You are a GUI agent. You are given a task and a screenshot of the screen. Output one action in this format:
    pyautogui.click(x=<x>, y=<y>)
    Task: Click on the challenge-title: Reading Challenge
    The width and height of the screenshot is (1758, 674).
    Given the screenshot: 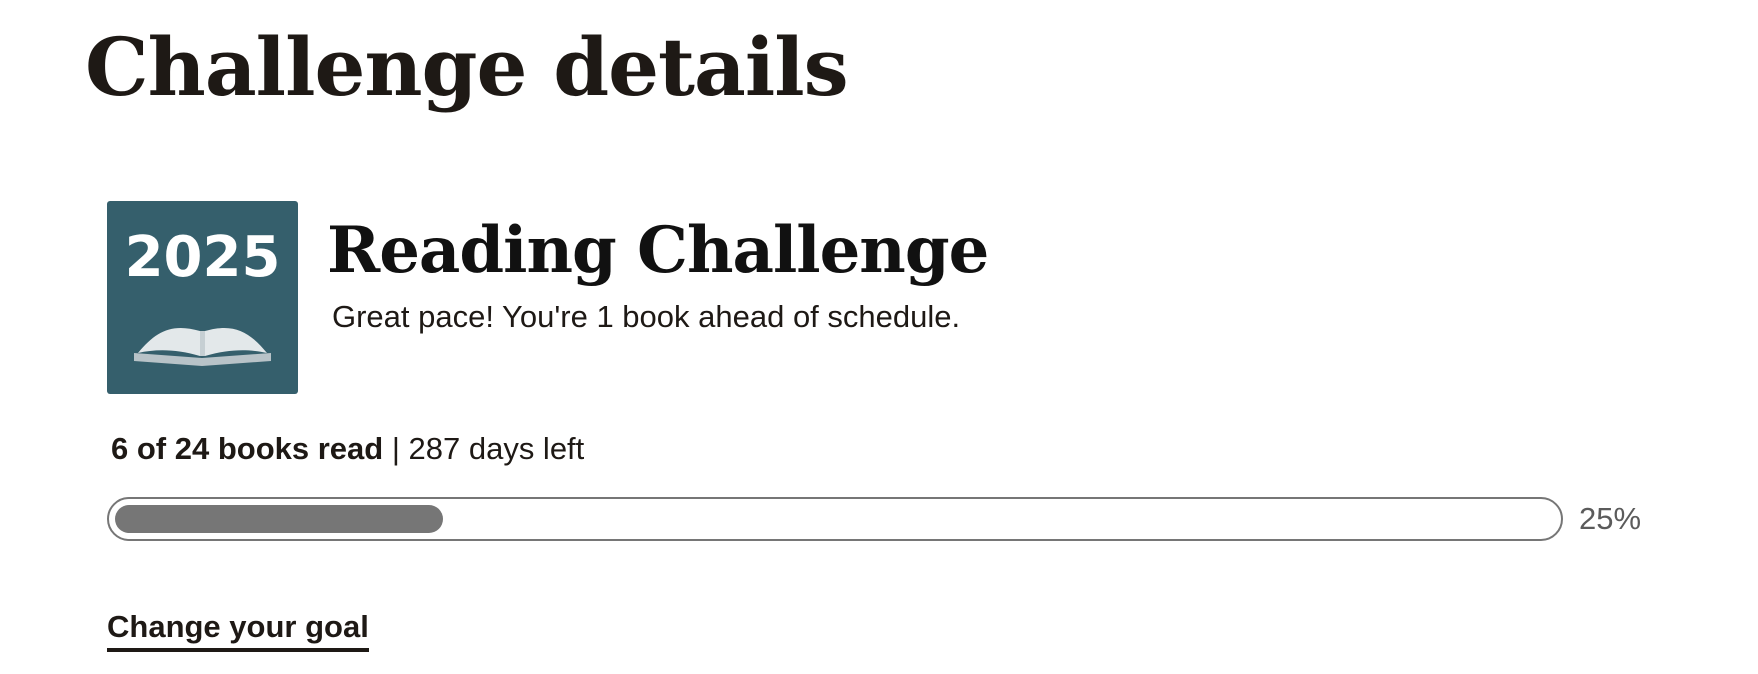 What is the action you would take?
    pyautogui.click(x=658, y=250)
    